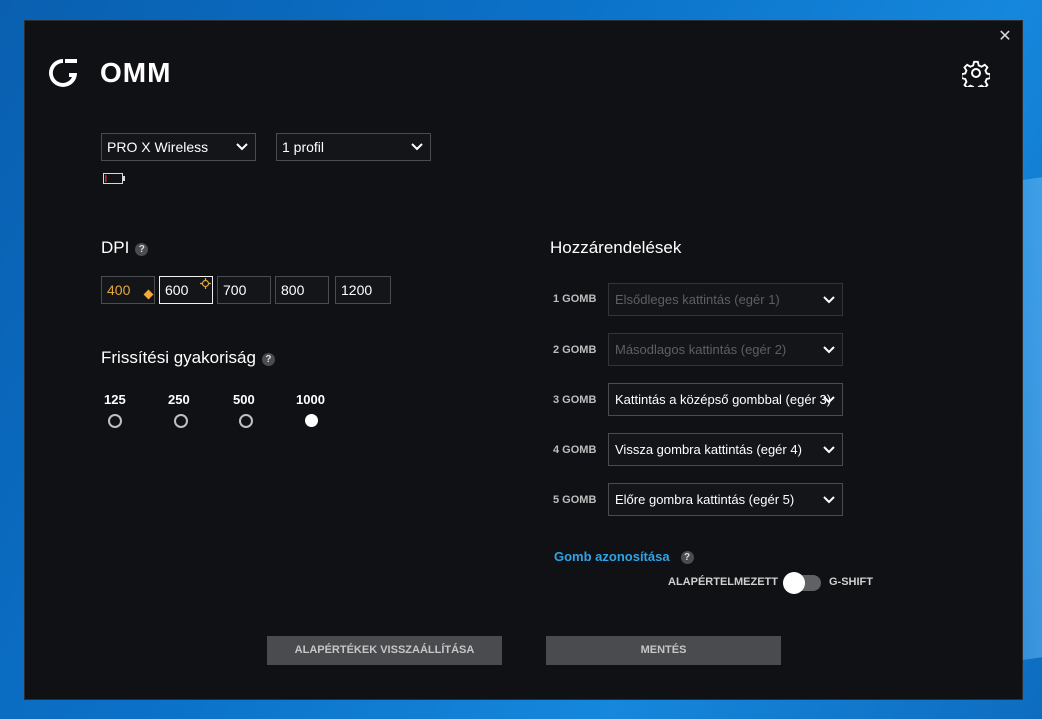 This screenshot has height=719, width=1042. I want to click on identify-buttons-link: Gomb azonosítása?, so click(624, 556).